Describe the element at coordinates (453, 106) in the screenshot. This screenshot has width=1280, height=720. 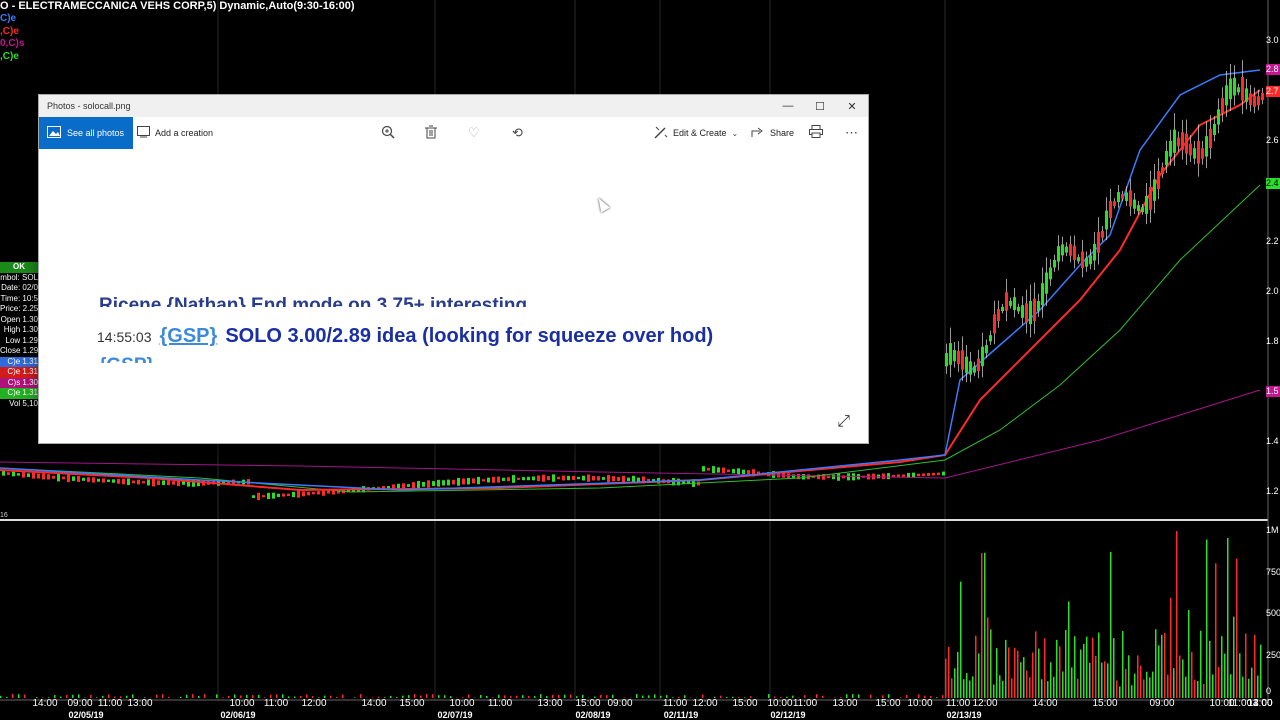
I see `photos-titlebar: Photos - solocall.png — ☐ ✕` at that location.